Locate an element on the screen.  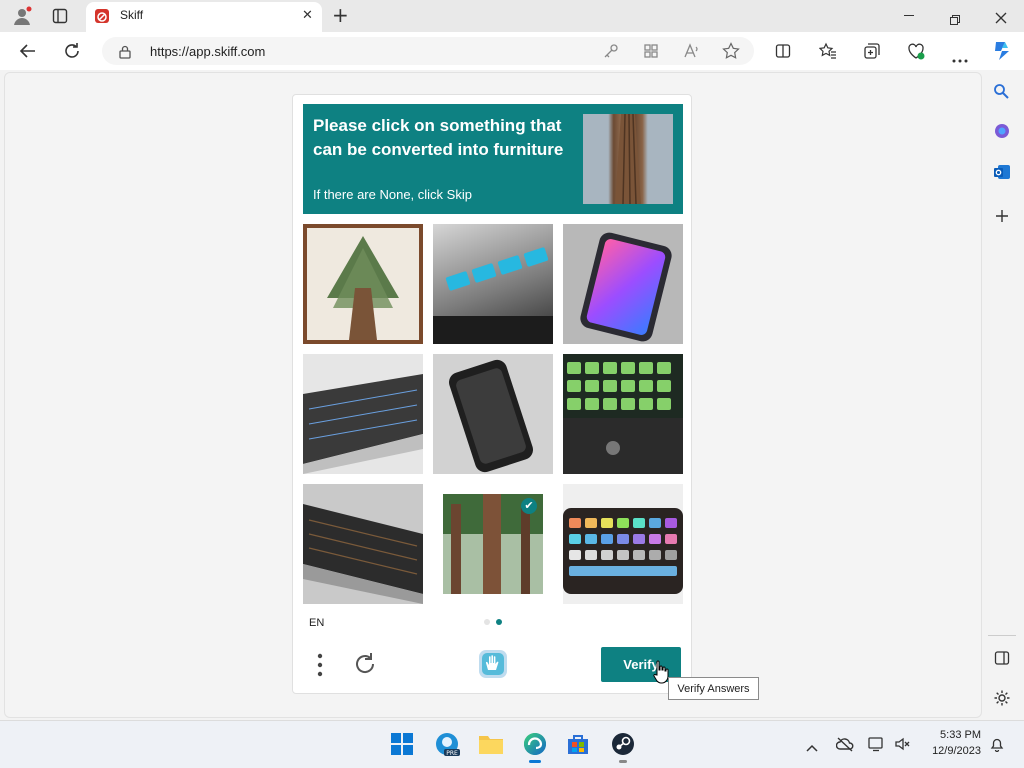
volume-muted-icon is located at coordinates (902, 744).